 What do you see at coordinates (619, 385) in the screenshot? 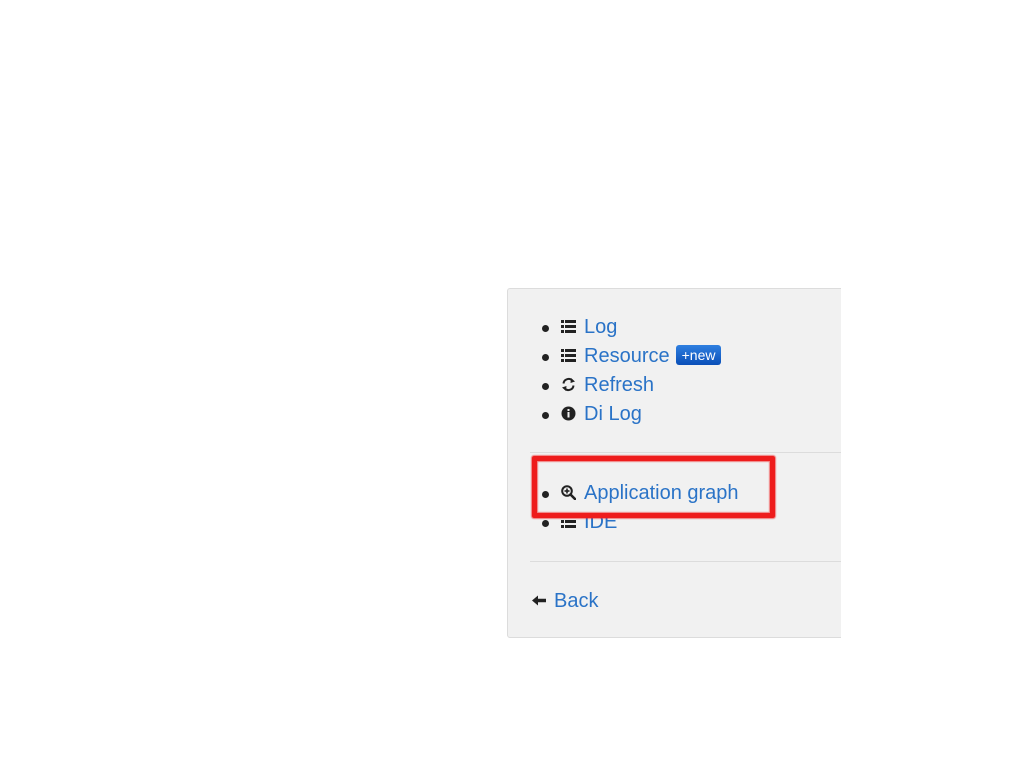
I see `menu-link-refresh: Refresh` at bounding box center [619, 385].